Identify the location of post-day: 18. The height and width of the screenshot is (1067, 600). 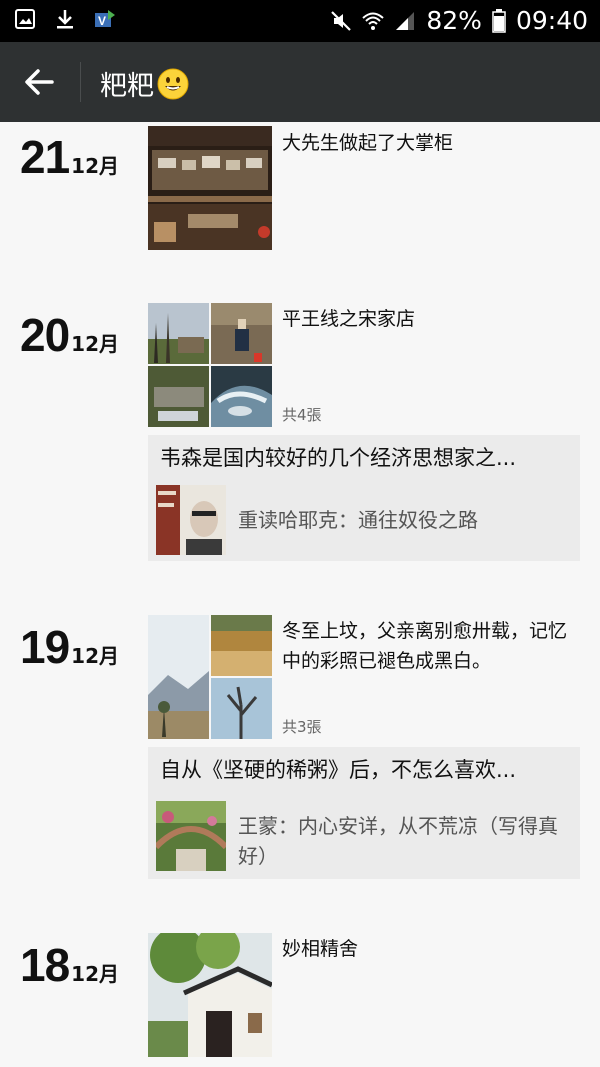
(45, 965).